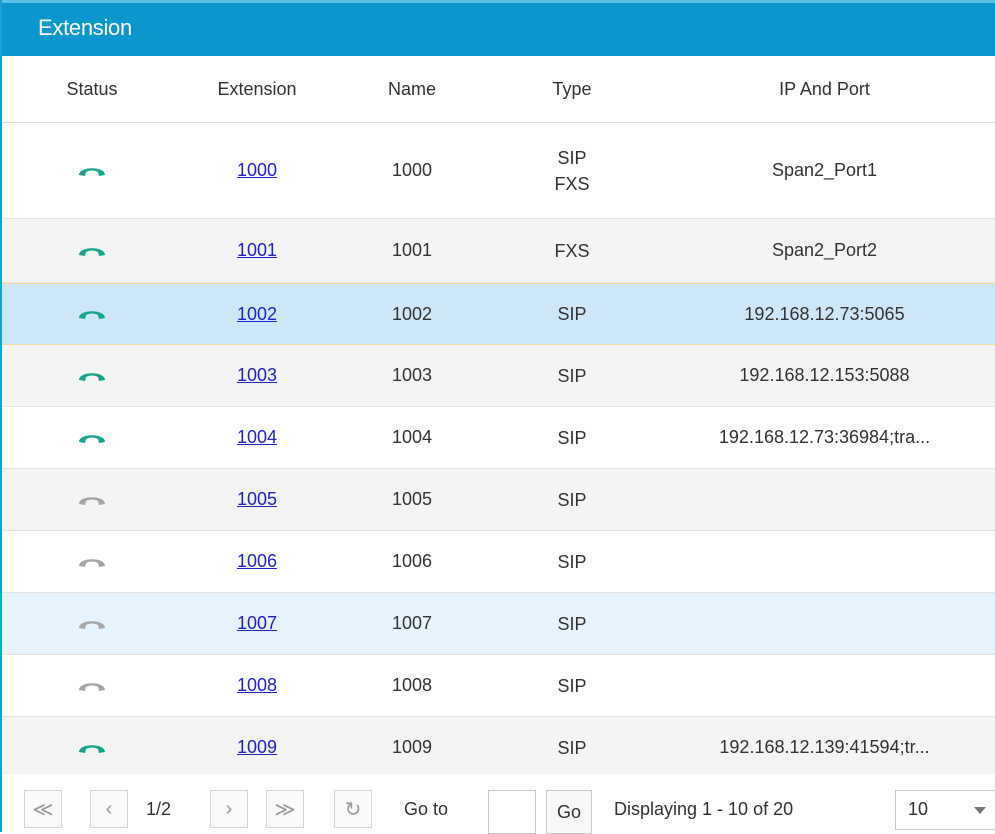 This screenshot has height=834, width=995. I want to click on extension-cell: 1009, so click(257, 747).